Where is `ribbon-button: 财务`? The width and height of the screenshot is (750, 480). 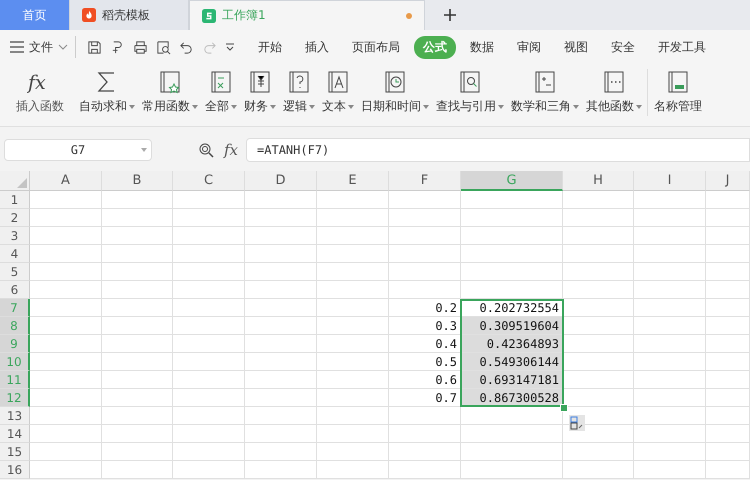 ribbon-button: 财务 is located at coordinates (260, 106).